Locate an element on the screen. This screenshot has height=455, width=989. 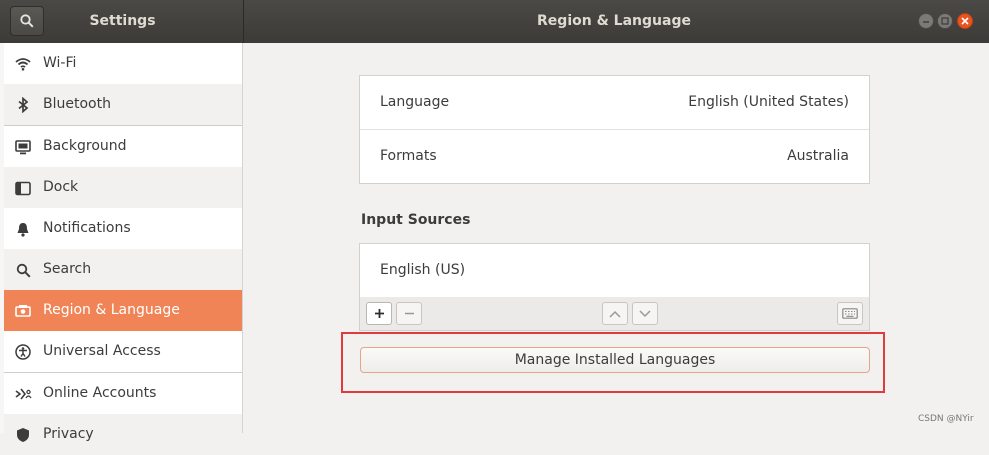
sidebar-item-online-accounts: Online Accounts is located at coordinates (123, 393).